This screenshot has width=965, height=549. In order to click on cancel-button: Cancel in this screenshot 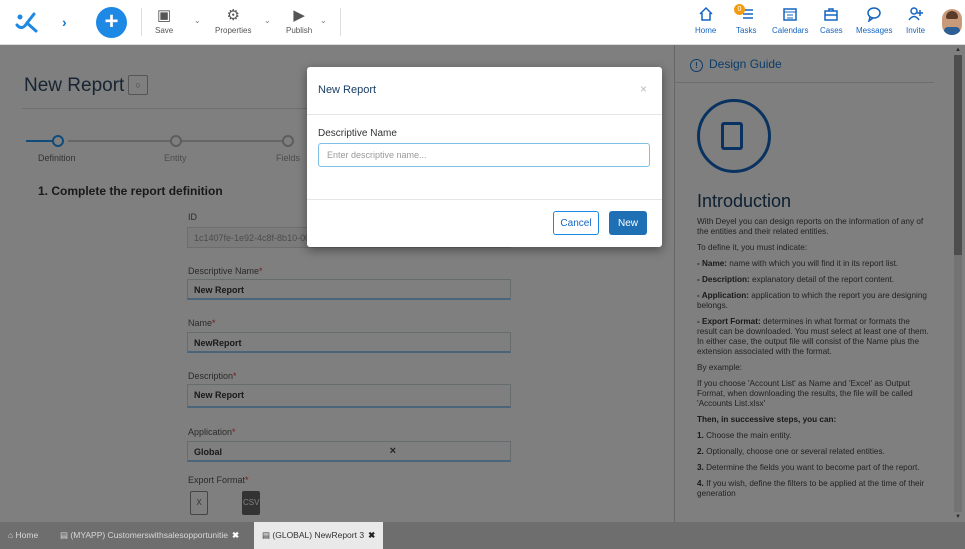, I will do `click(576, 223)`.